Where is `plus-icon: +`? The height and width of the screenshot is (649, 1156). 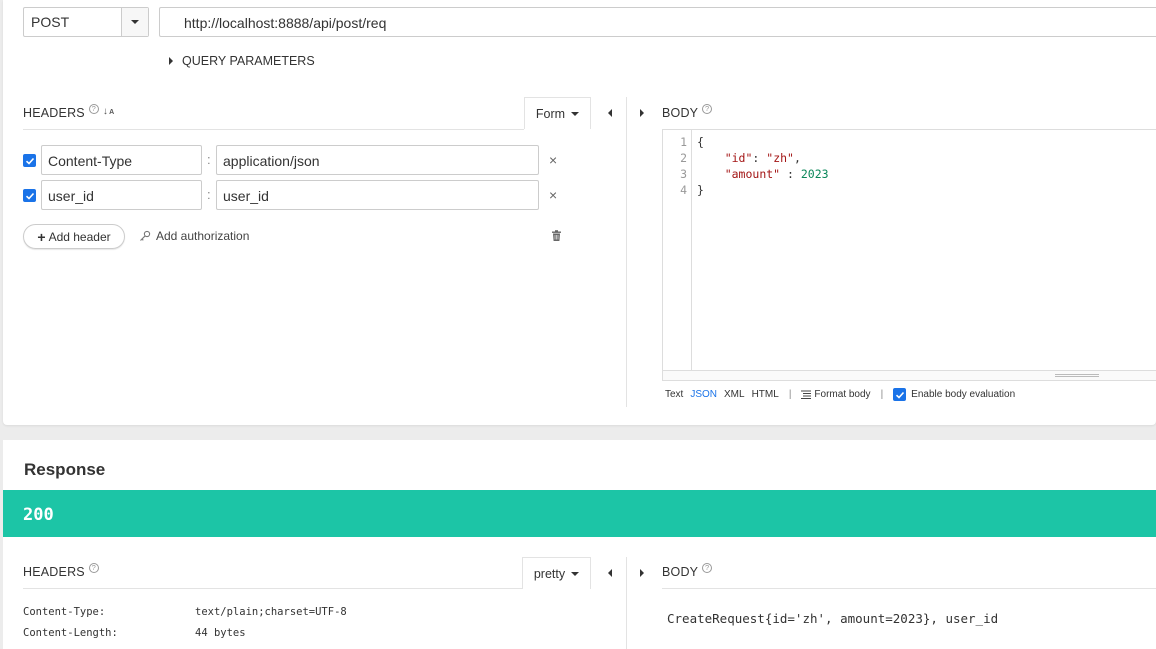 plus-icon: + is located at coordinates (41, 236).